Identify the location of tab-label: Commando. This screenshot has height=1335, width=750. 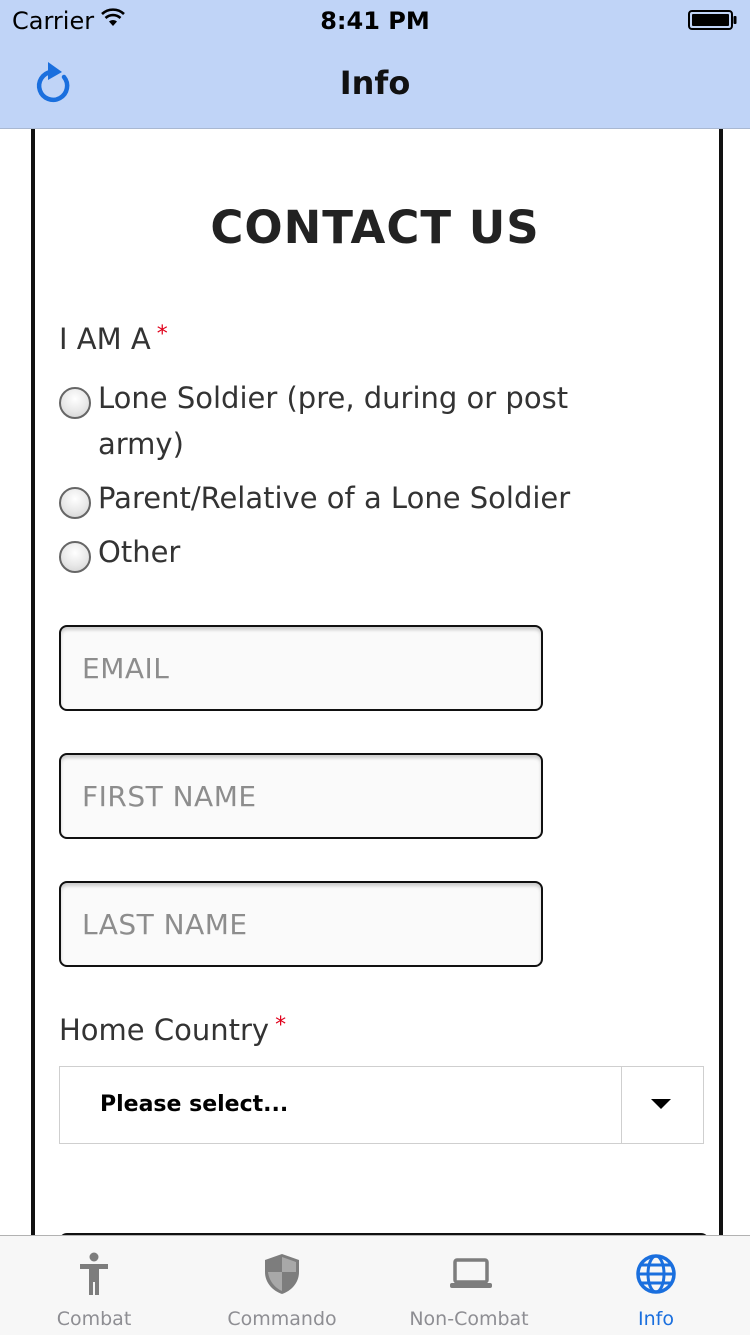
(282, 1319).